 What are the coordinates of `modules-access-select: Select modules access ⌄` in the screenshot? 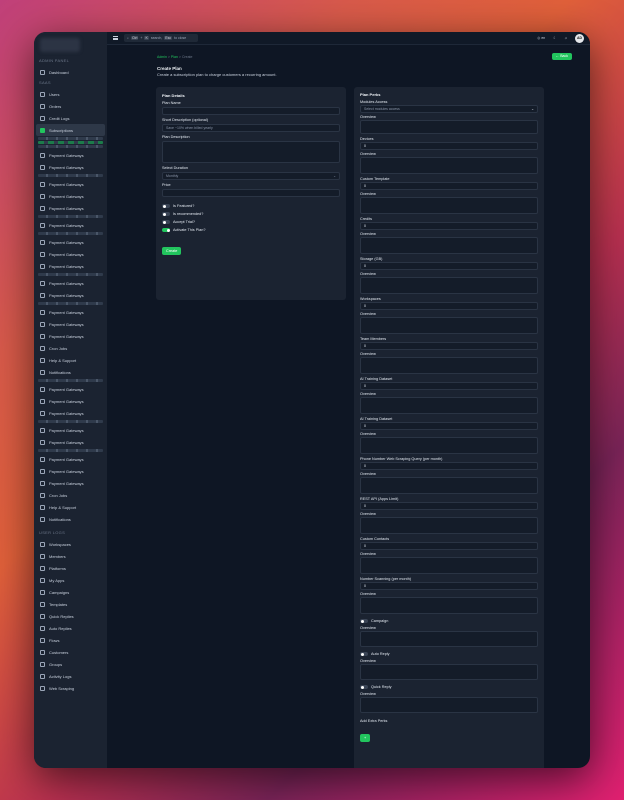 It's located at (449, 109).